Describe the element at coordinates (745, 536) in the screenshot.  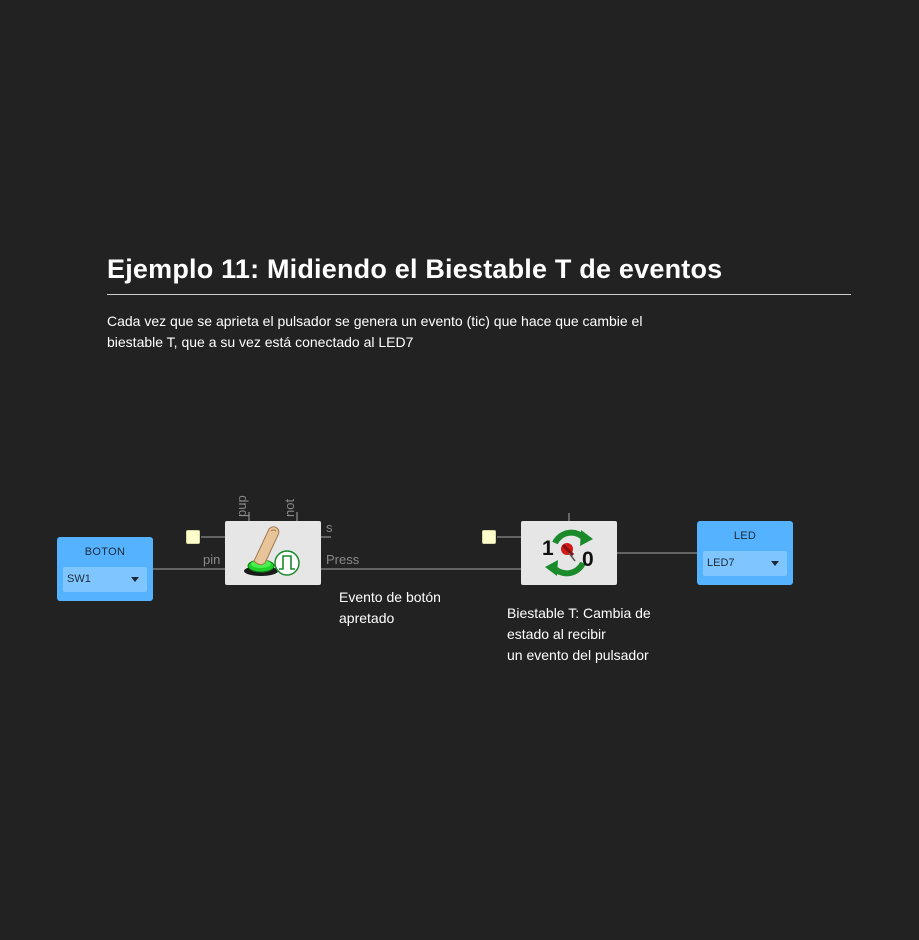
I see `led-label: LED` at that location.